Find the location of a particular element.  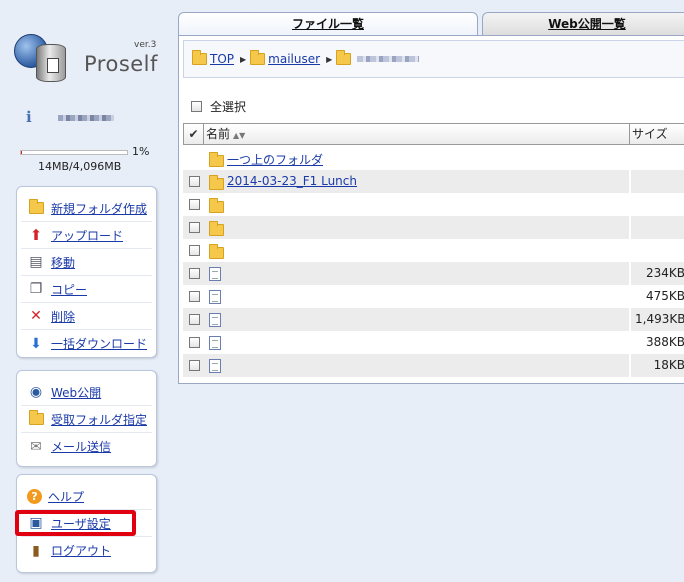

sort-arrows-icon: ▲▼ is located at coordinates (239, 135).